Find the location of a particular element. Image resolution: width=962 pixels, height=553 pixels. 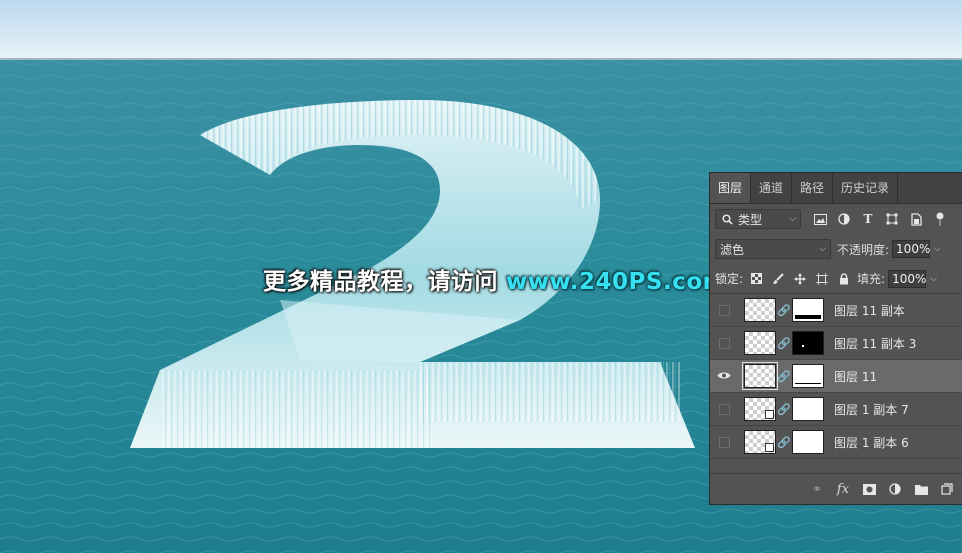

lock-position-move-icon is located at coordinates (800, 279).